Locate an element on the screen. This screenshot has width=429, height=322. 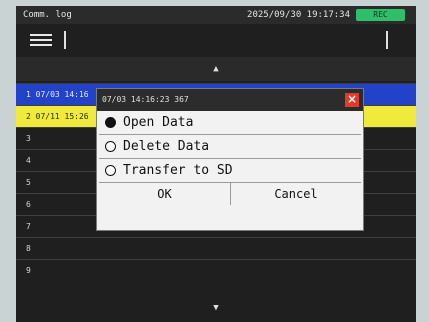
scroll-down-button: ▼ is located at coordinates (216, 308).